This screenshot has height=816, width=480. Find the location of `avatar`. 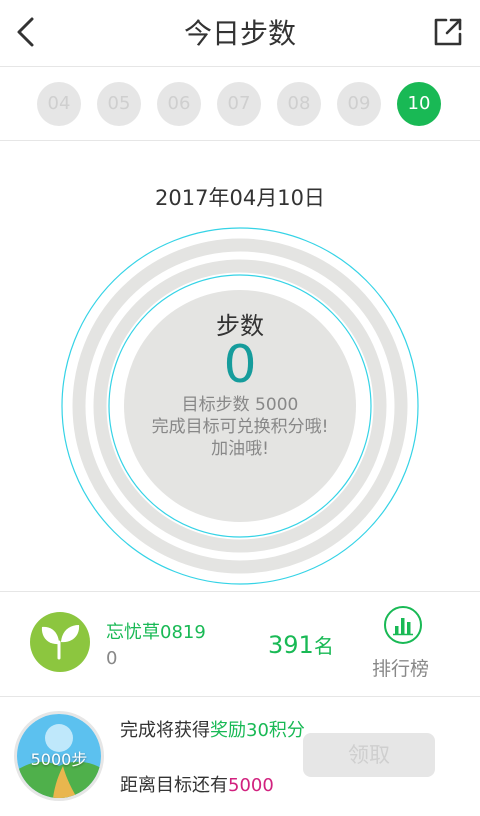

avatar is located at coordinates (60, 642).